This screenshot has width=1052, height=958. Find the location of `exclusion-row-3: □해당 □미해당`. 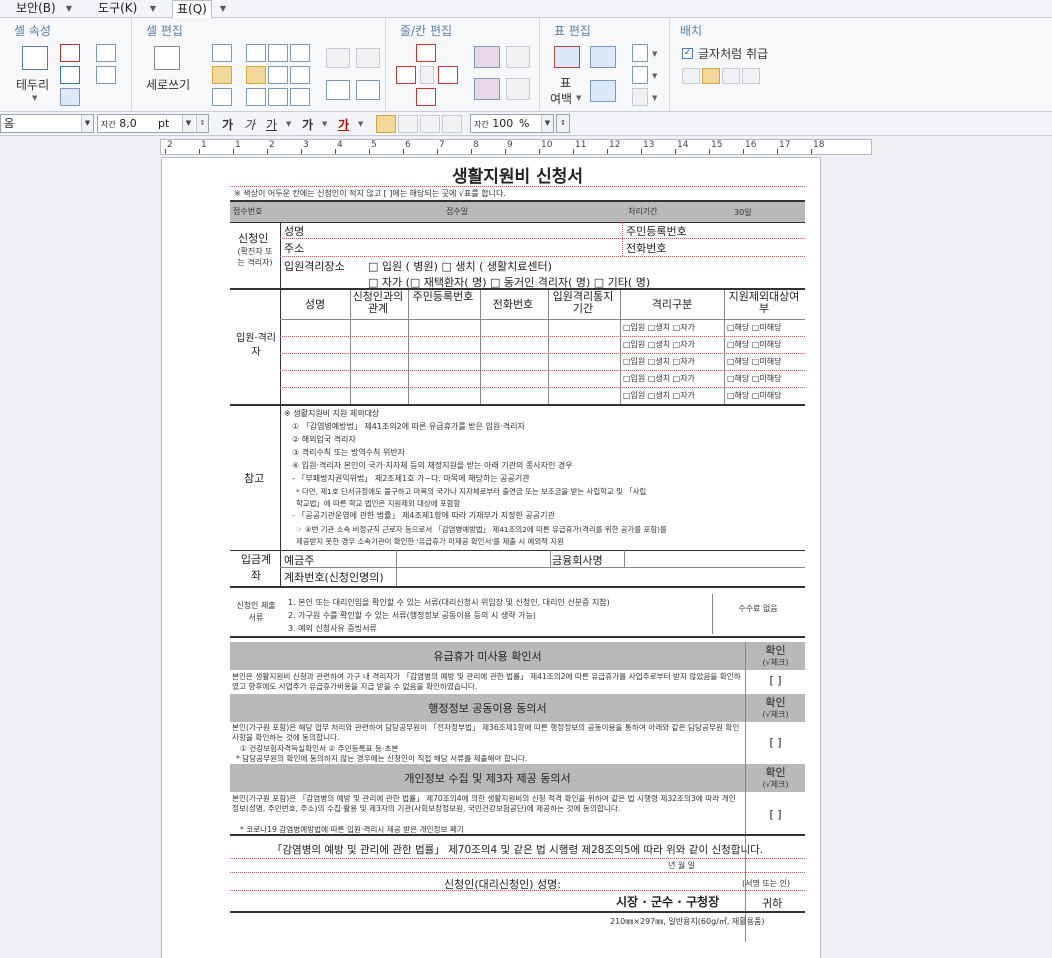

exclusion-row-3: □해당 □미해당 is located at coordinates (754, 361).